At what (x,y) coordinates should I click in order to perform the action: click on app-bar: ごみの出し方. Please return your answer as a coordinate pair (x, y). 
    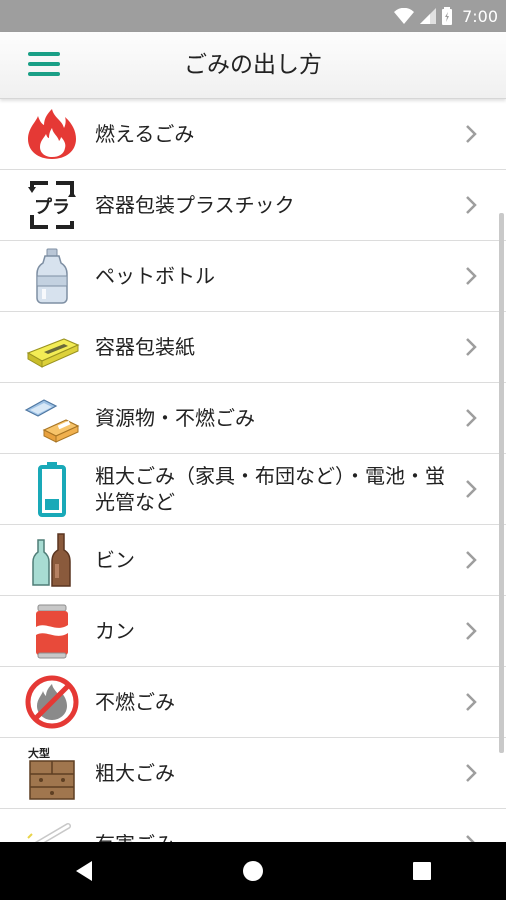
    Looking at the image, I should click on (253, 65).